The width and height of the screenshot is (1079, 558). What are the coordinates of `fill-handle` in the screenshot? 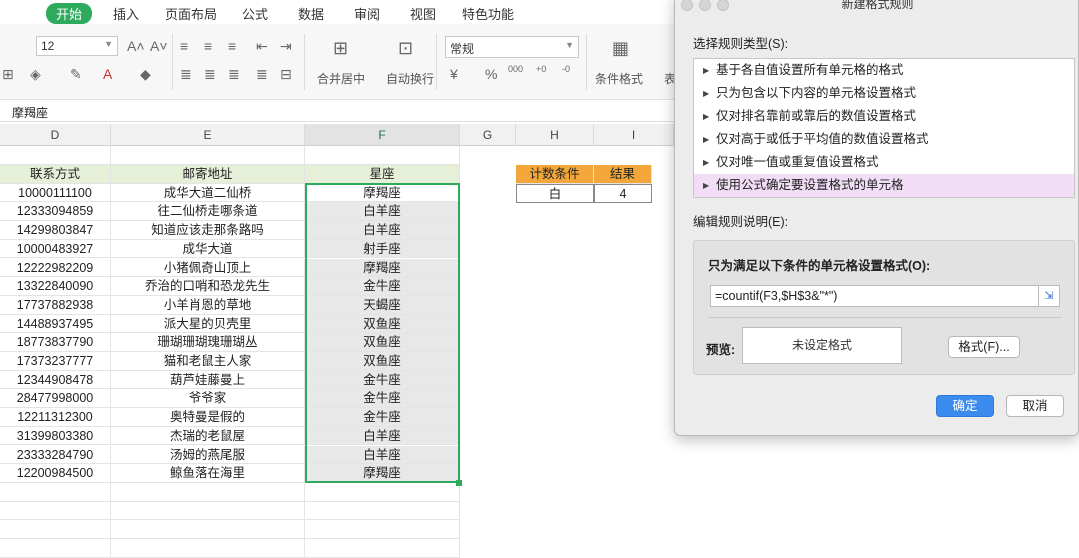 It's located at (459, 483).